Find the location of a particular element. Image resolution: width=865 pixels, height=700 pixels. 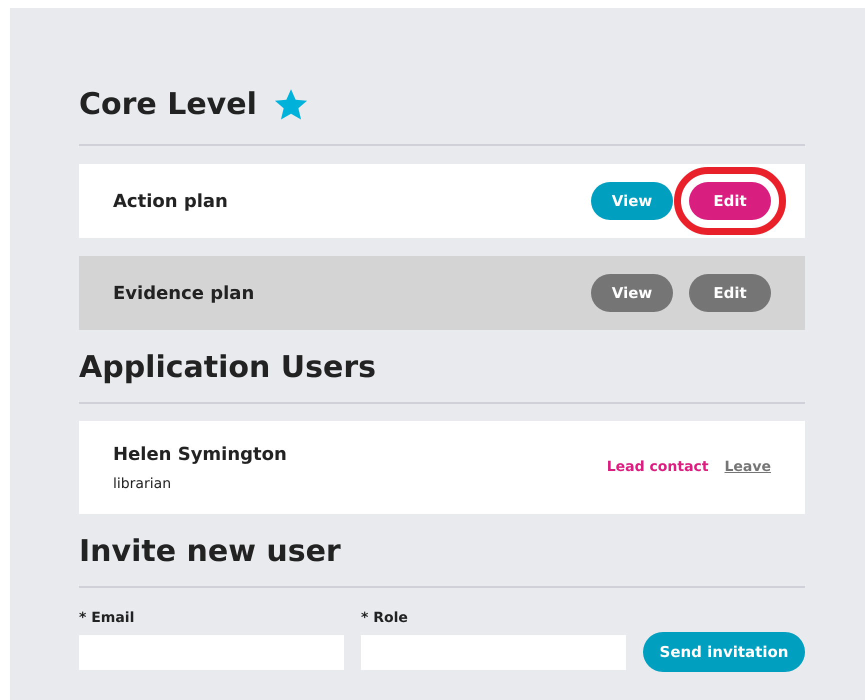

user-name: Helen Symington is located at coordinates (200, 454).